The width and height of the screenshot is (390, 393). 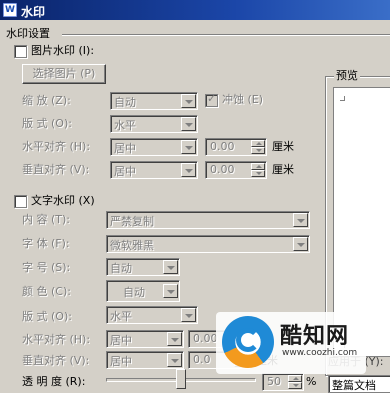 I want to click on text-layout-value: 水平, so click(x=121, y=316).